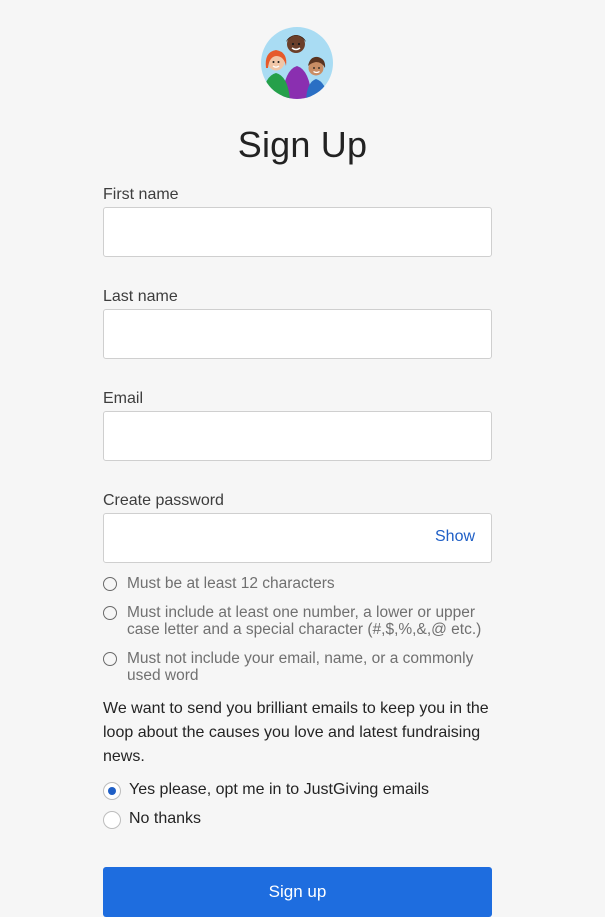  What do you see at coordinates (140, 296) in the screenshot?
I see `last-name-label: Last name` at bounding box center [140, 296].